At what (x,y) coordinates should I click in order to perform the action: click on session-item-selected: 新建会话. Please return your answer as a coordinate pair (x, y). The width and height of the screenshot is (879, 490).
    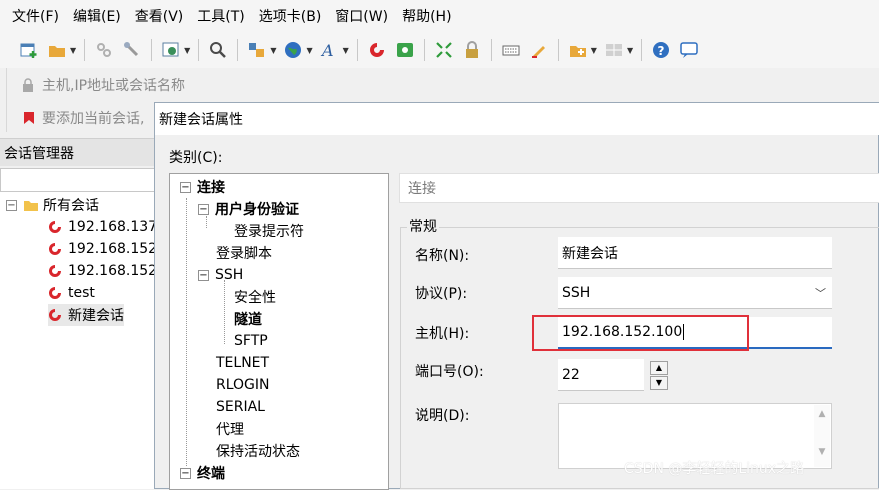
    Looking at the image, I should click on (86, 315).